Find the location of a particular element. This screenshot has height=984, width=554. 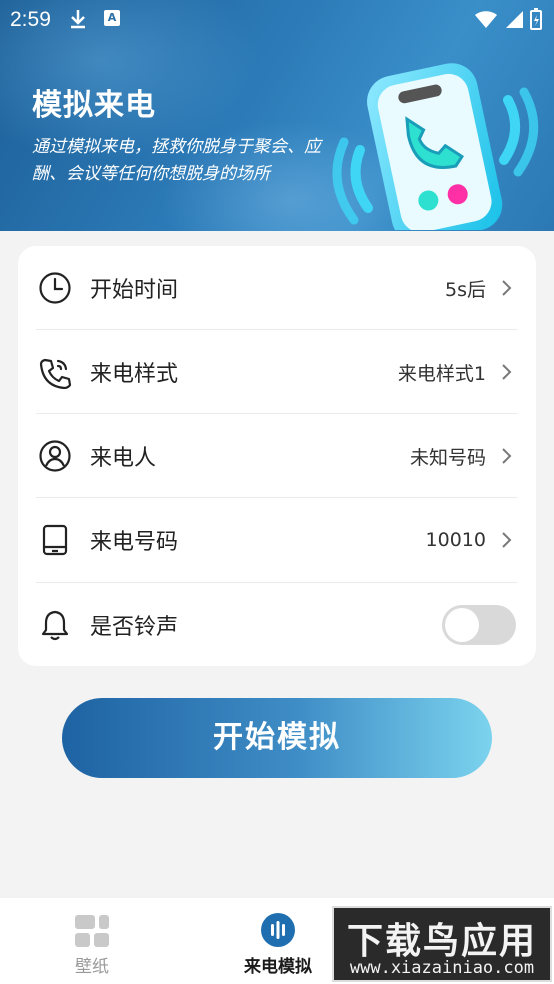

status-time: 2:59 is located at coordinates (30, 19).